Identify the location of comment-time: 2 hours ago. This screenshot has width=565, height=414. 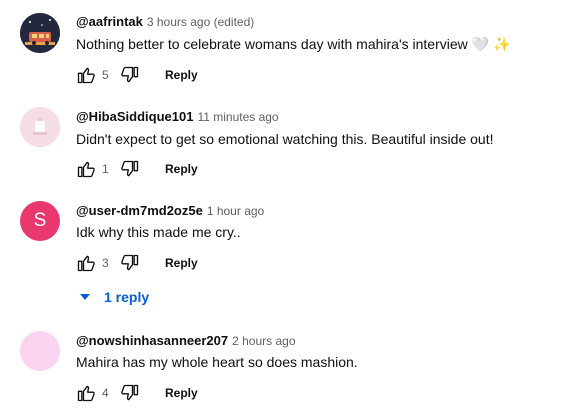
(263, 341).